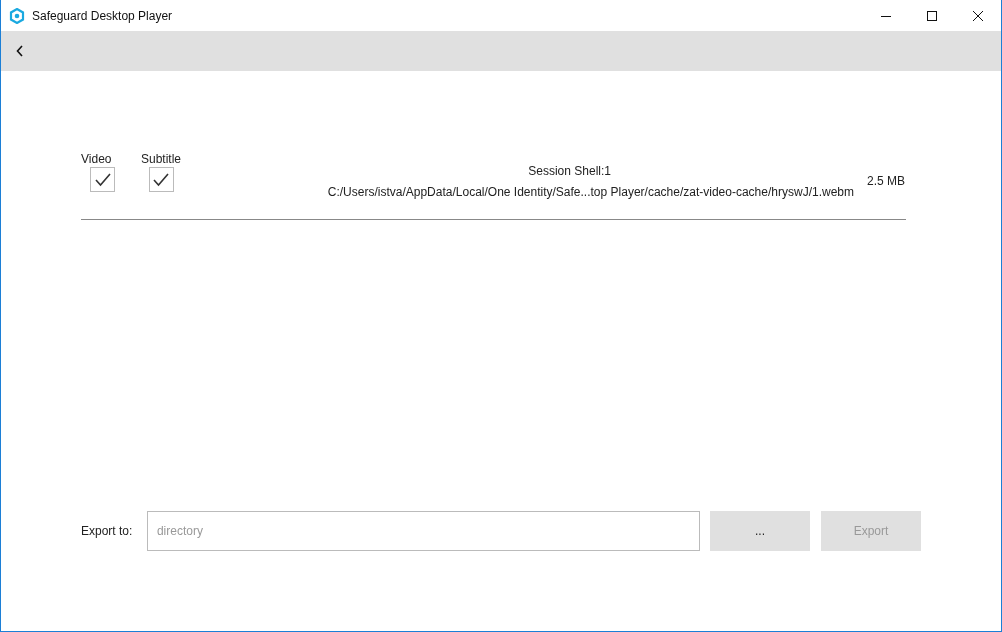 The width and height of the screenshot is (1002, 632). I want to click on export-label: Export to:, so click(107, 531).